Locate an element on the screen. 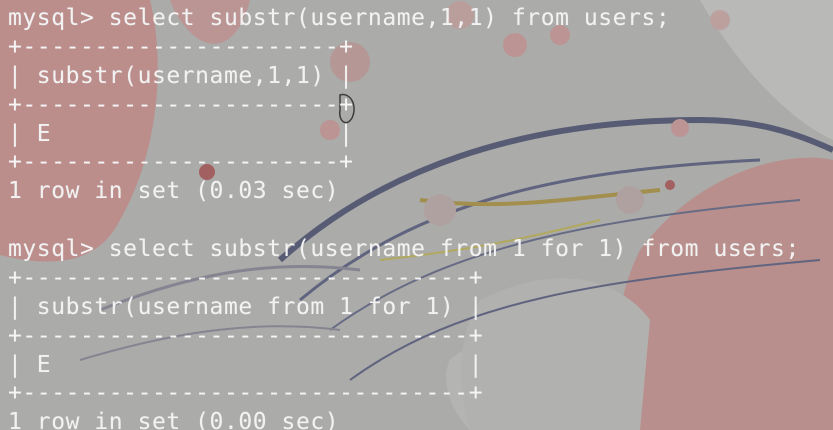  terminal-line-result-status: 1 row in set (0.00 sec) is located at coordinates (174, 419).